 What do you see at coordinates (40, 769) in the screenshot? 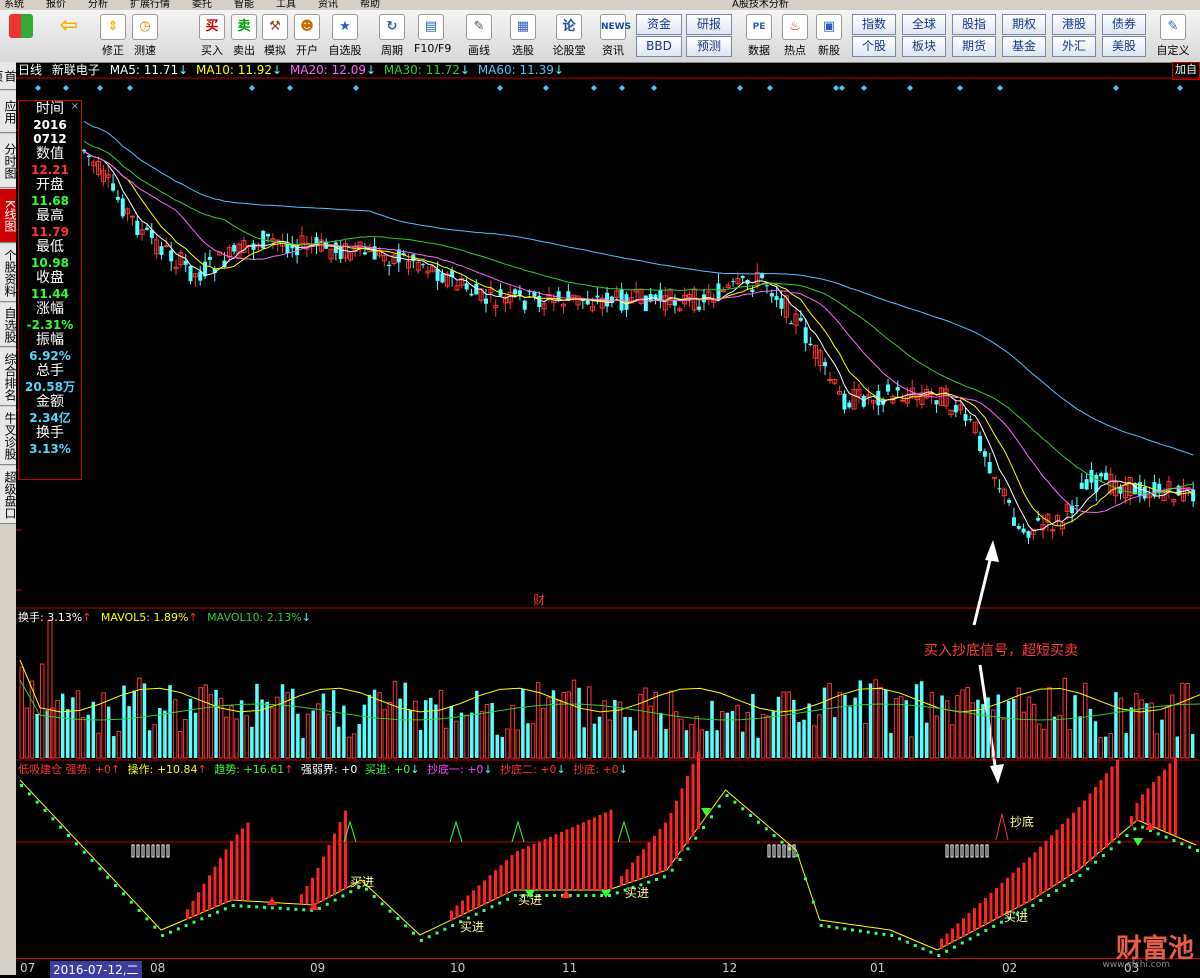
I see `indicator-name: 低吸建仓` at bounding box center [40, 769].